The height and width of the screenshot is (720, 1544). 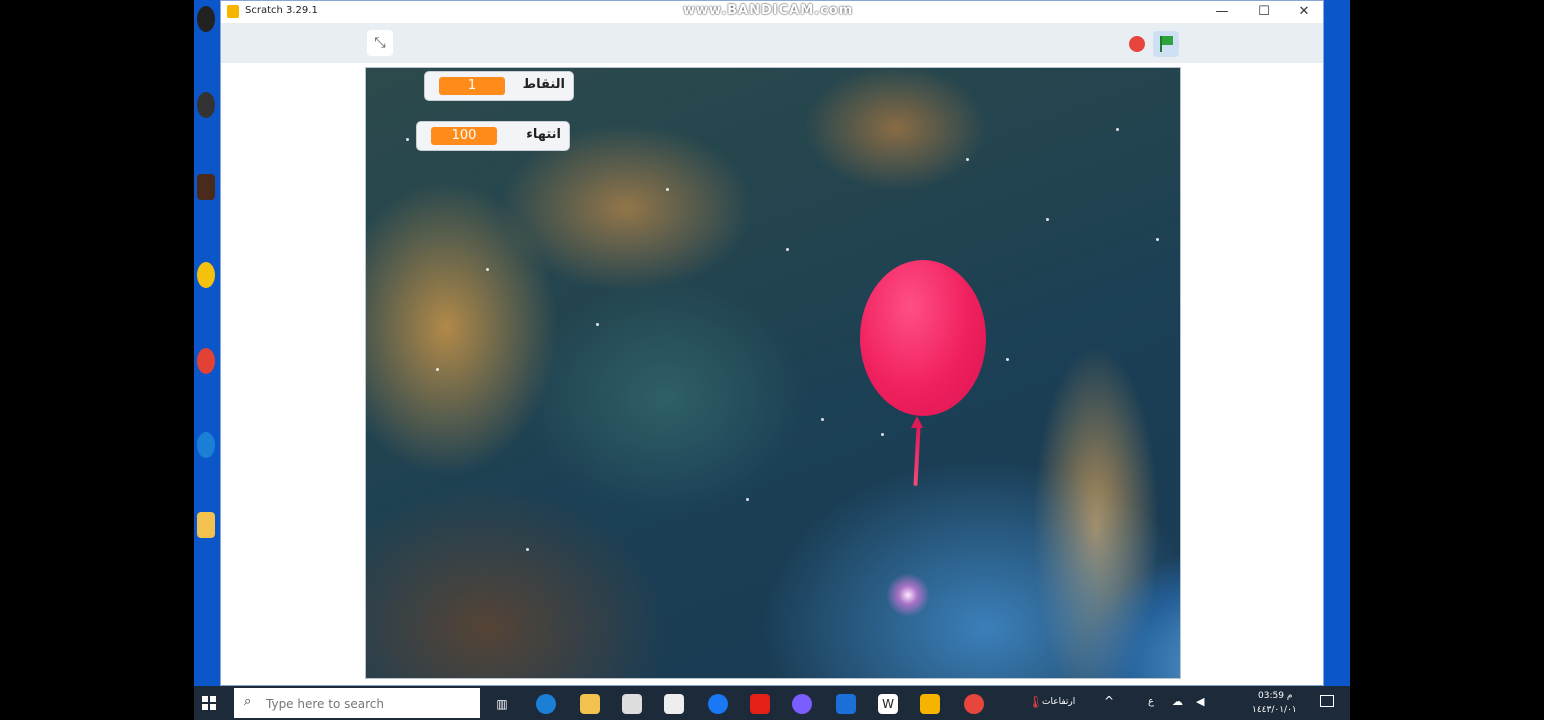 I want to click on close-button: ✕, so click(x=1304, y=12).